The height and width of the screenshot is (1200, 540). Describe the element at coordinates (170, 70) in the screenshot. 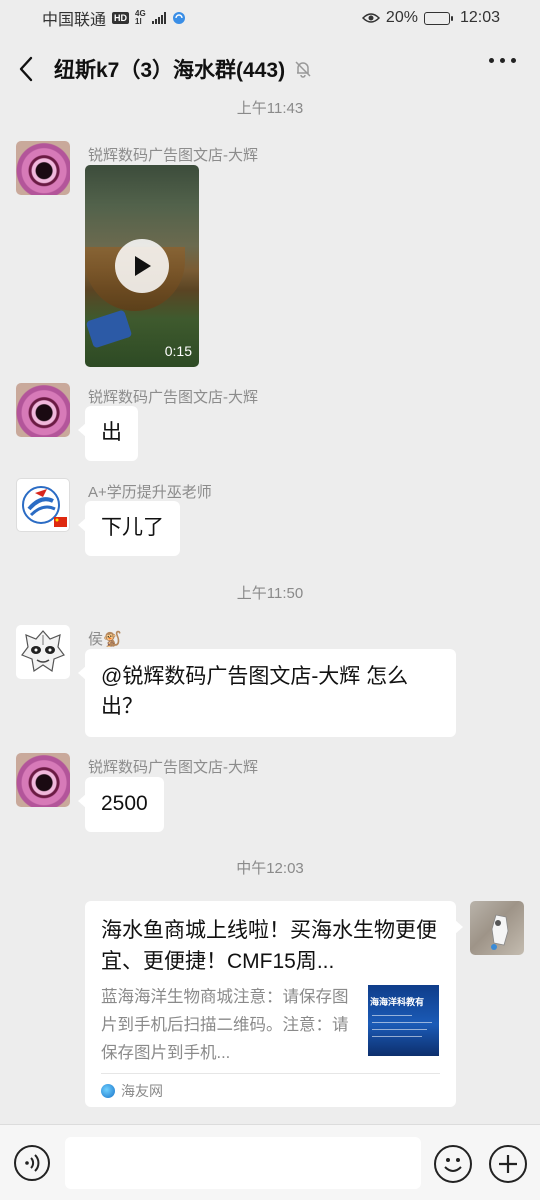

I see `chat-title: 纽斯k7（3）海水群(443)` at that location.